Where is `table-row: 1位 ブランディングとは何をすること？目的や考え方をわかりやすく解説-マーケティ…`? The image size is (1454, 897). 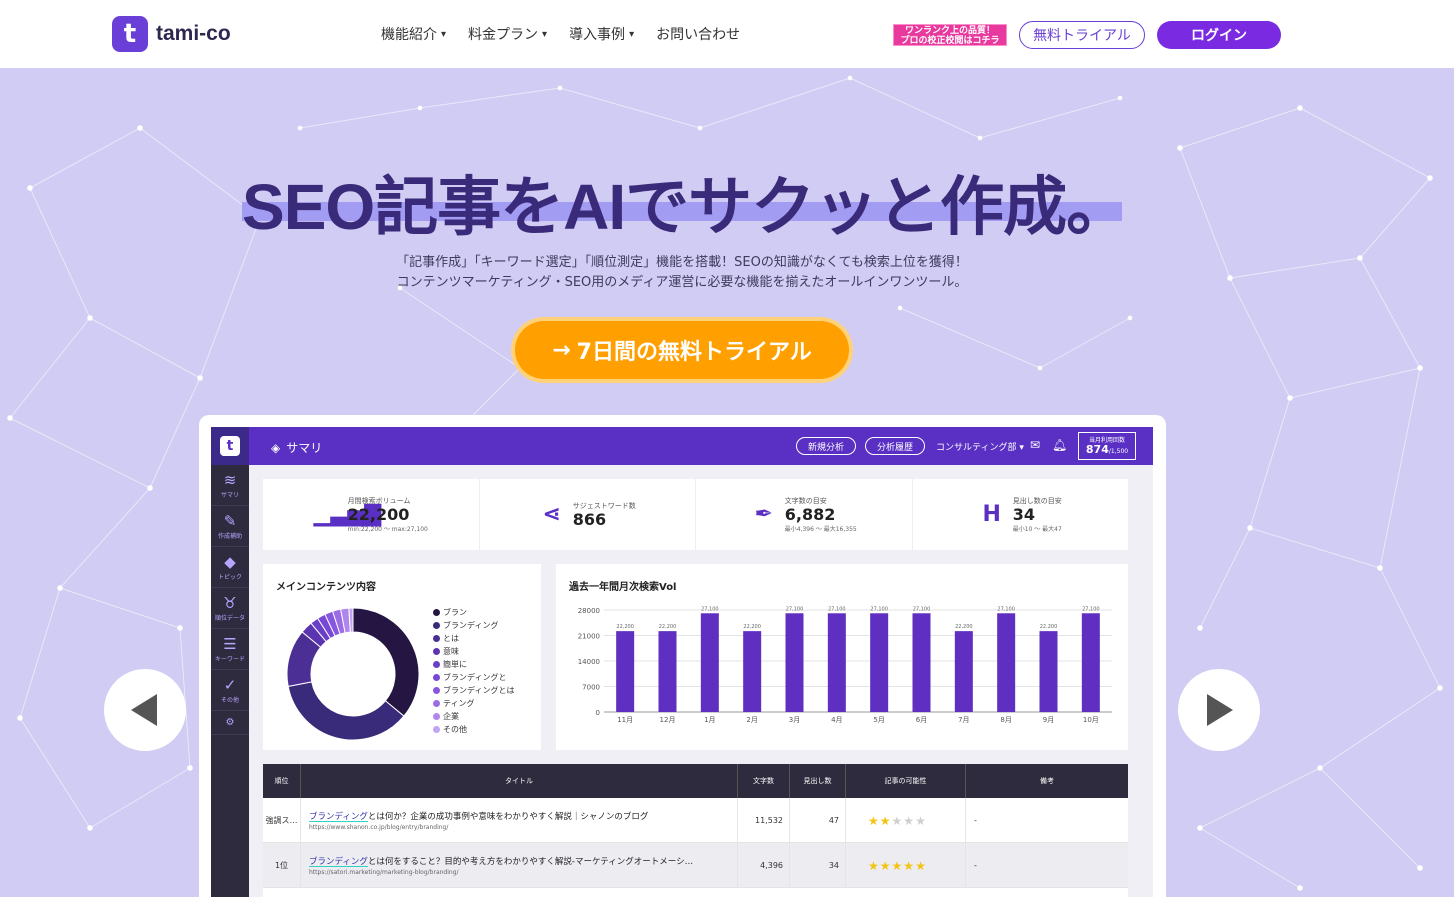 table-row: 1位 ブランディングとは何をすること？目的や考え方をわかりやすく解説-マーケティ… is located at coordinates (695, 865).